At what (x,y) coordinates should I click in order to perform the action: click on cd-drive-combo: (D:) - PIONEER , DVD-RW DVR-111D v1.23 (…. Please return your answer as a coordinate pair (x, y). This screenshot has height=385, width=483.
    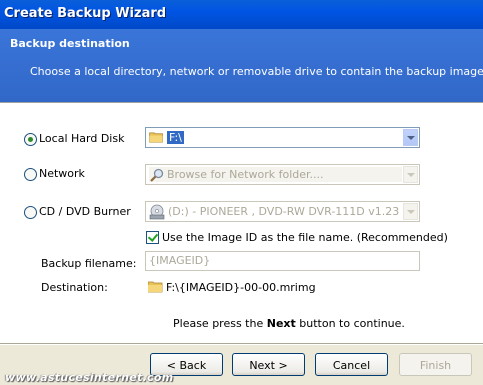
    Looking at the image, I should click on (282, 211).